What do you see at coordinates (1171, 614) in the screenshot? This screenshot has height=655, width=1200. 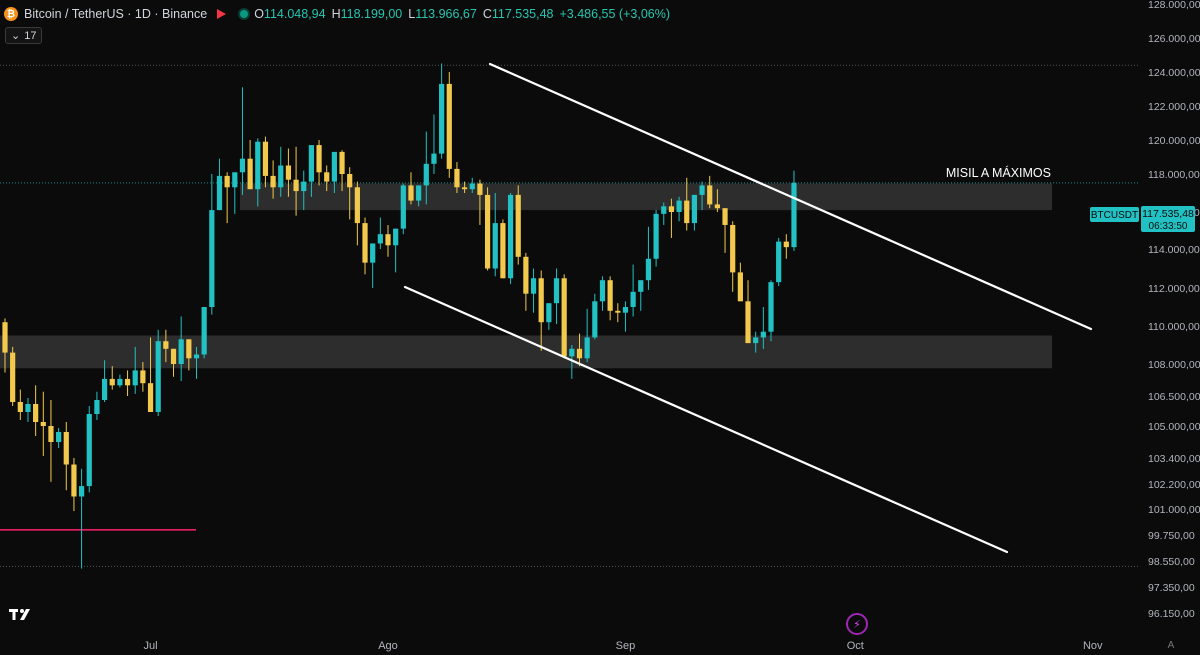 I see `y-tick-label: 96.150,00` at bounding box center [1171, 614].